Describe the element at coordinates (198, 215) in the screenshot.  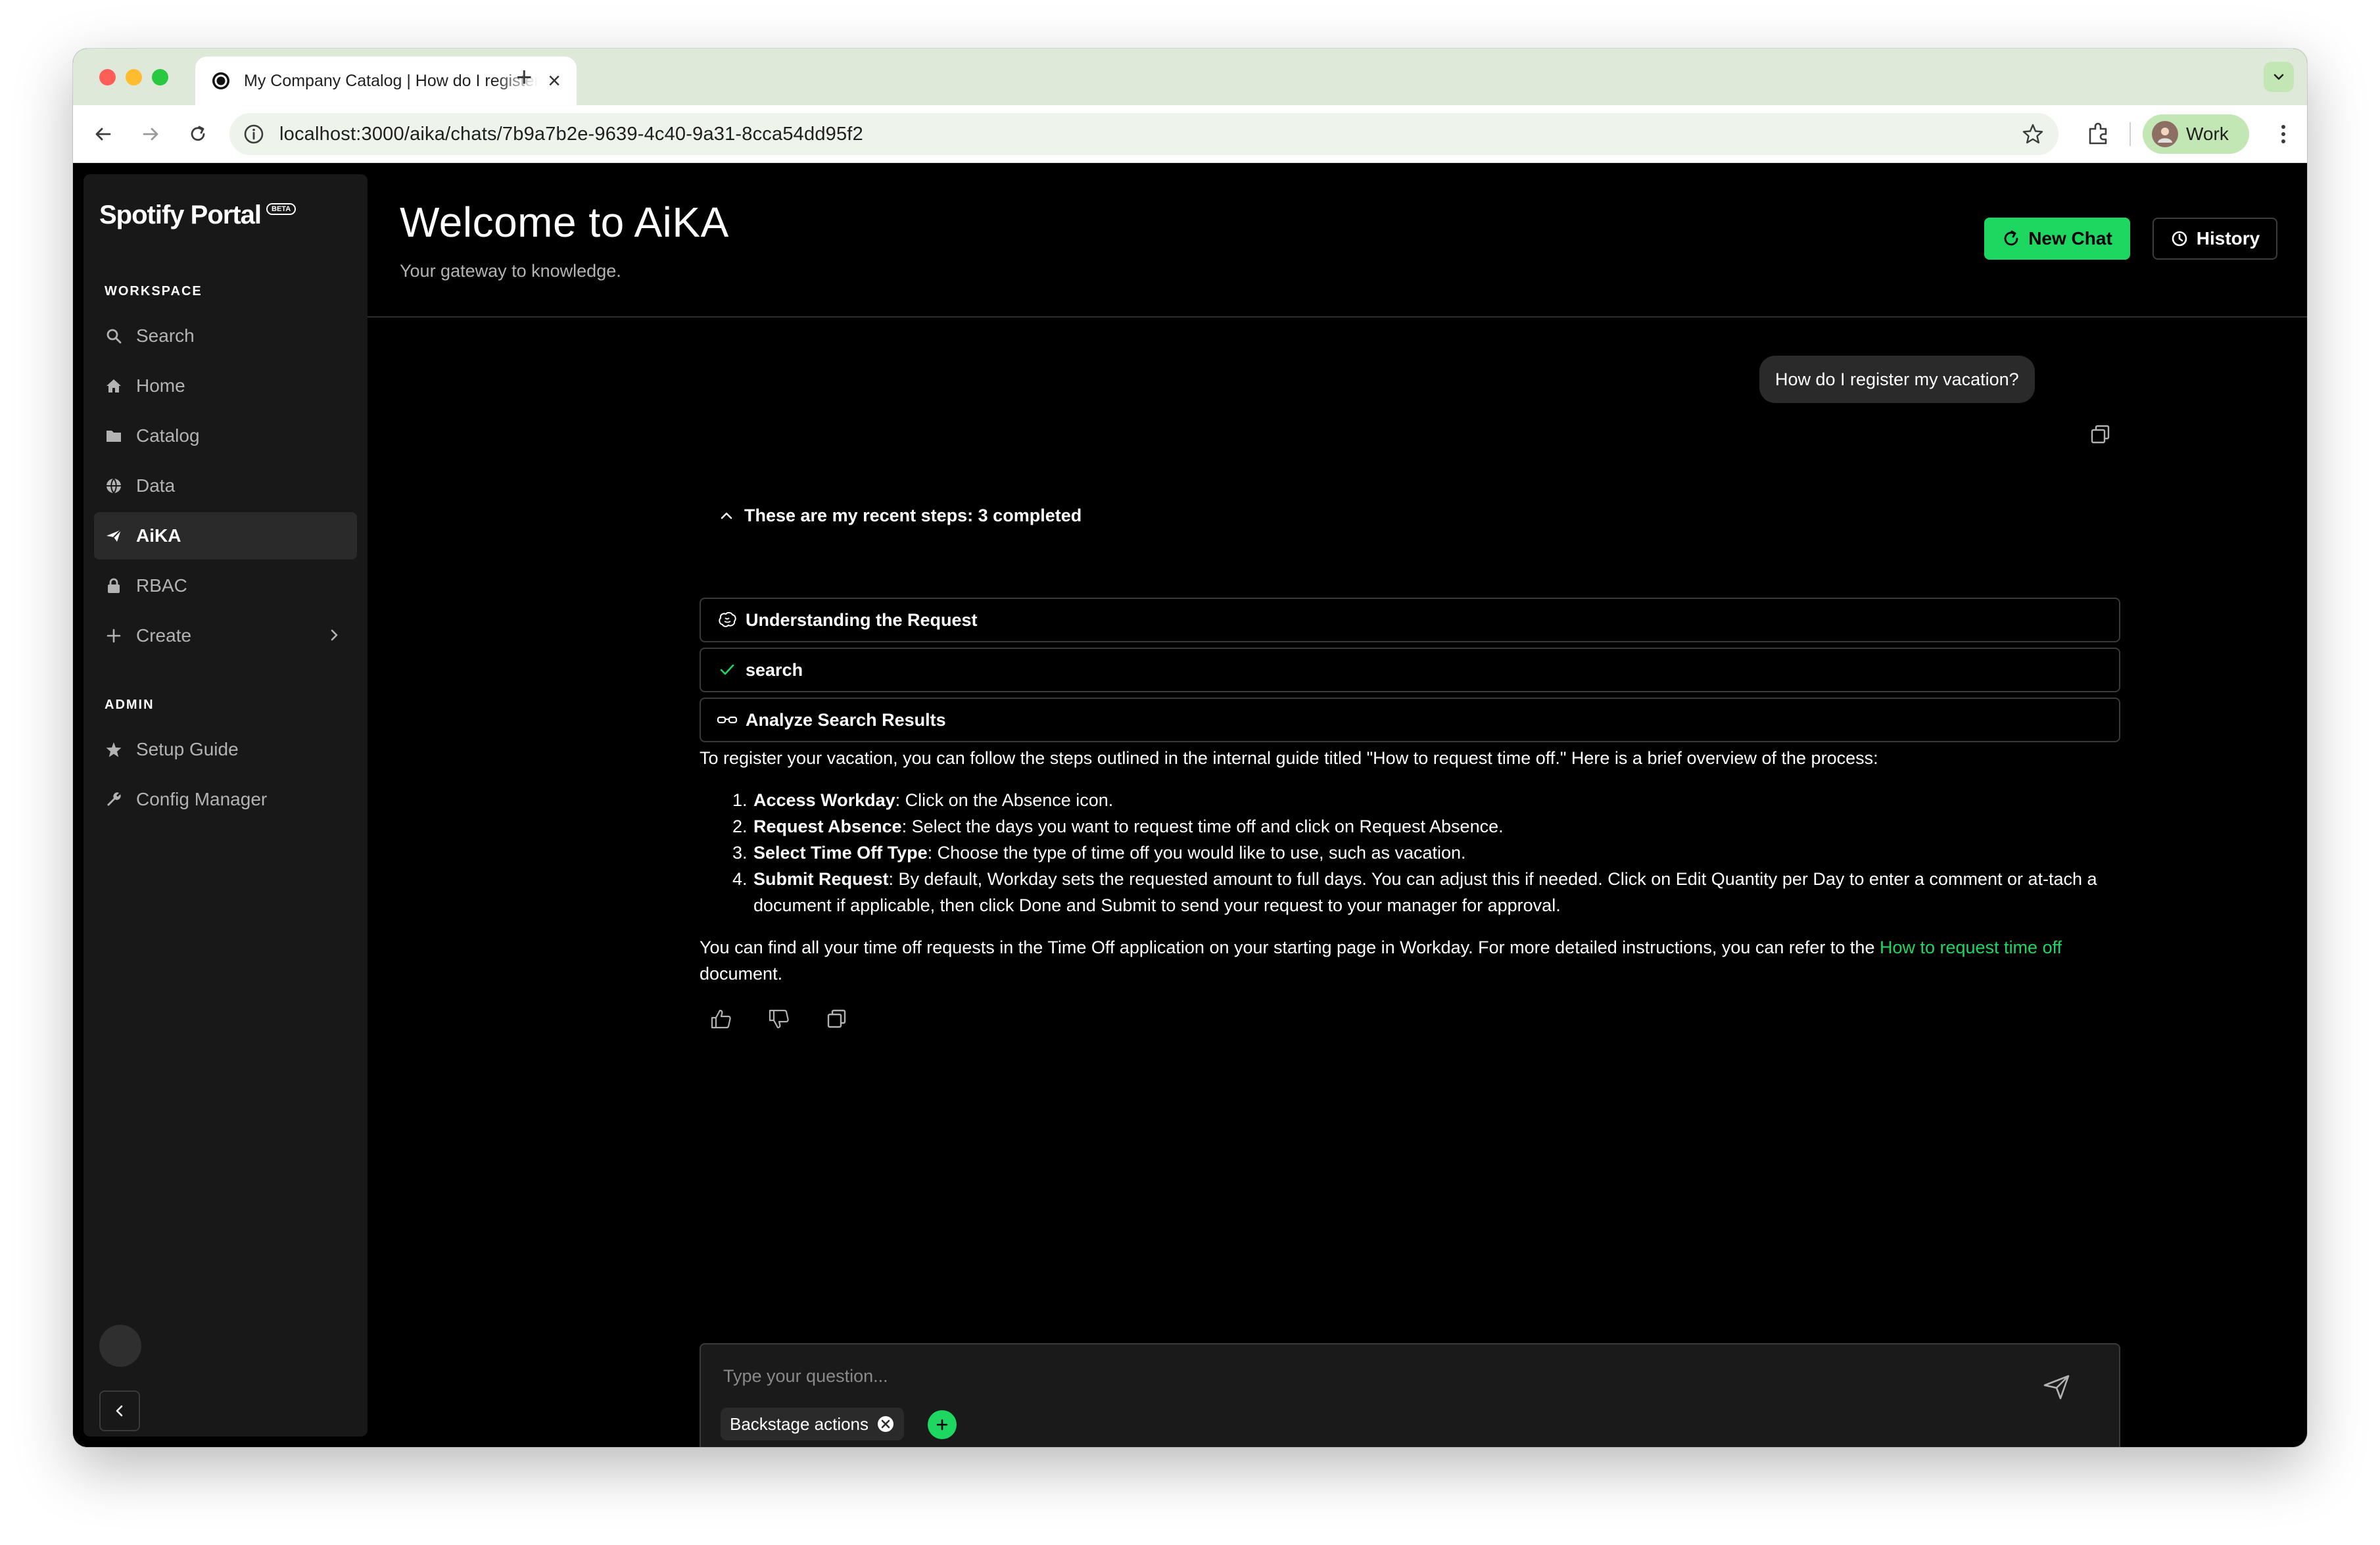
I see `portal-logo: Spotify Portal BETA` at that location.